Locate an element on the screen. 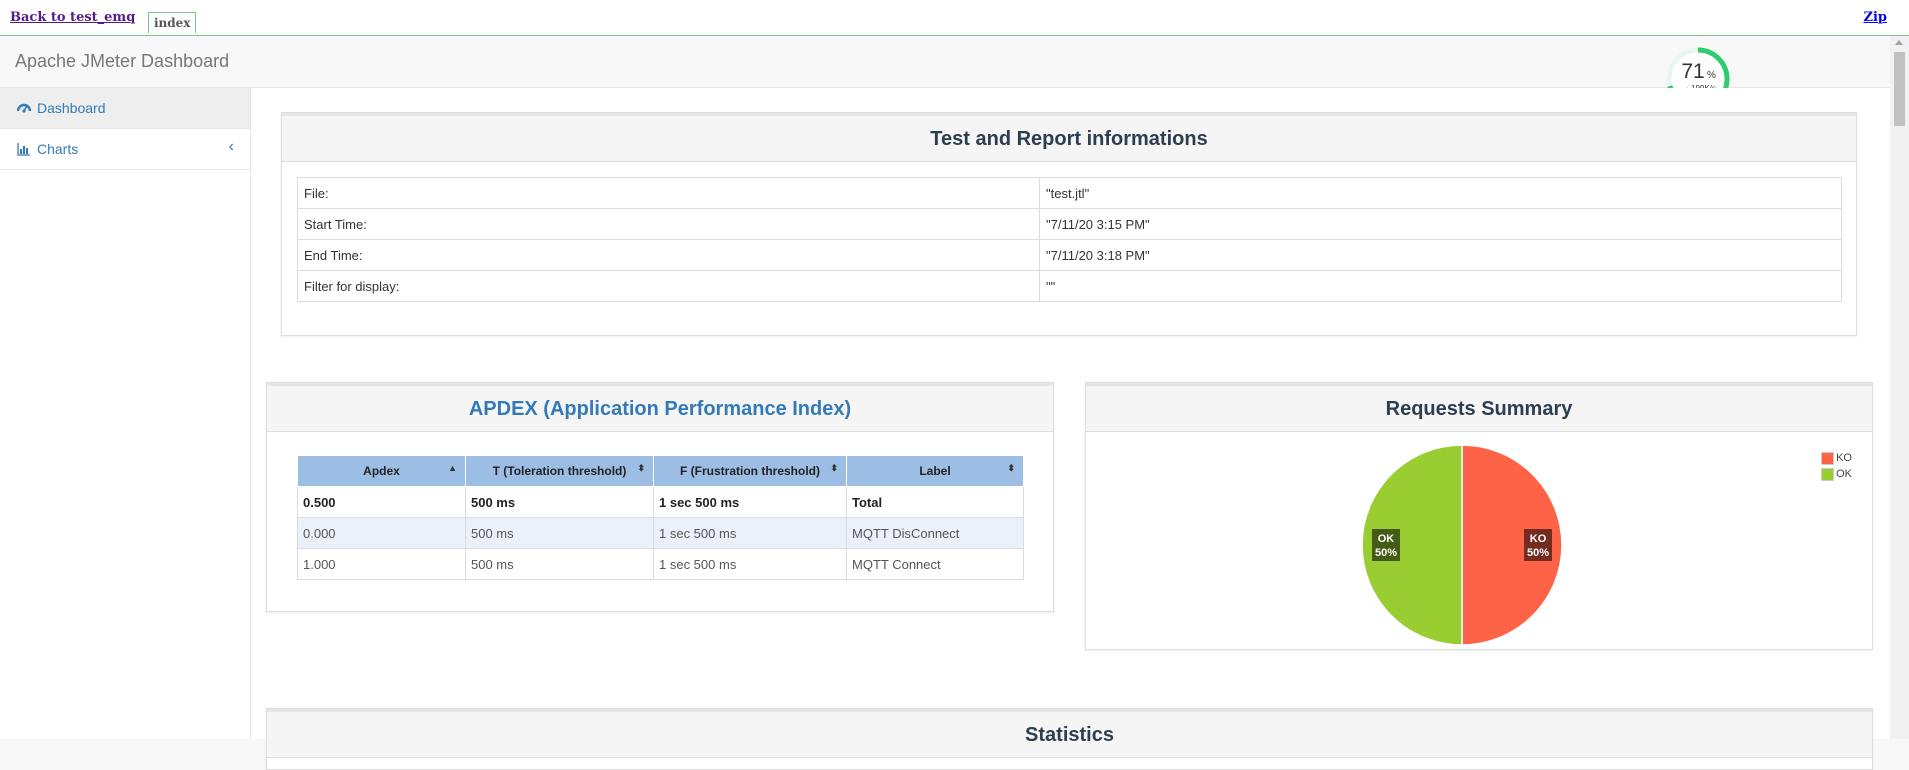 This screenshot has width=1909, height=770. navbar-header: Apache JMeter Dashboard is located at coordinates (945, 62).